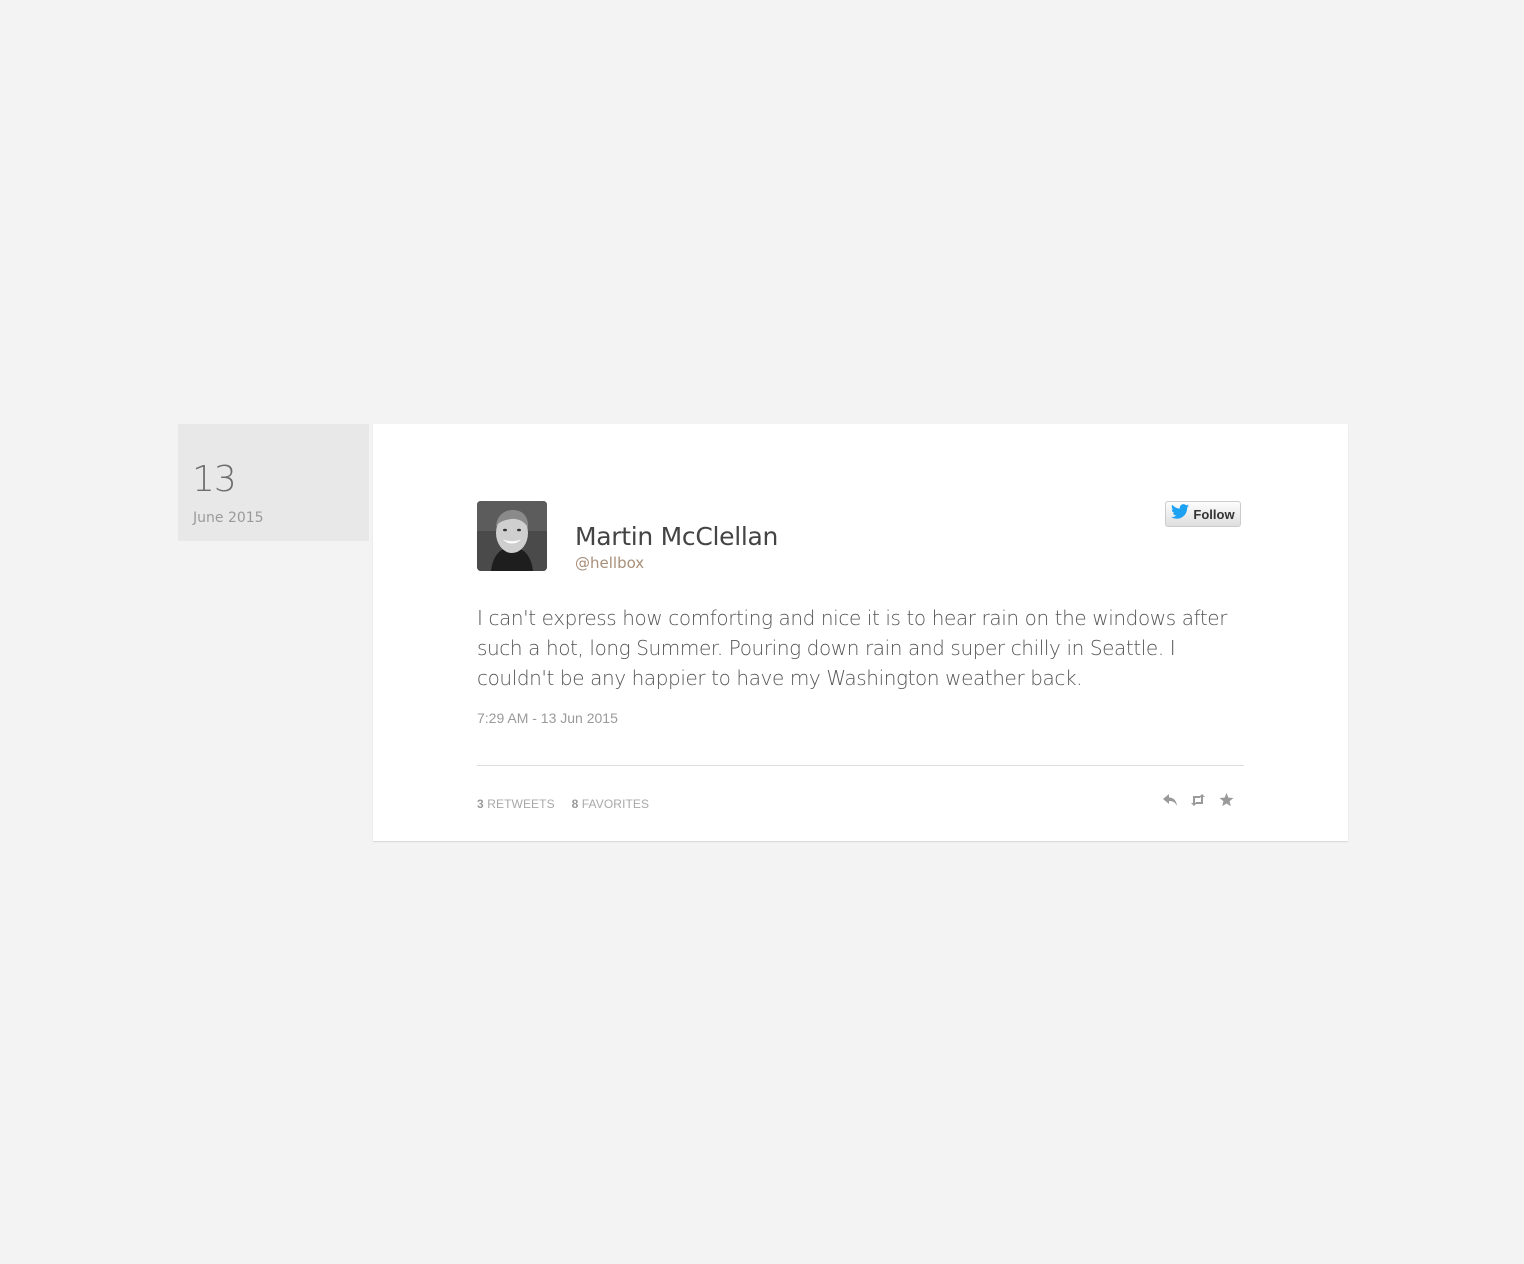 The height and width of the screenshot is (1264, 1524). I want to click on author-handle: @hellbox, so click(609, 563).